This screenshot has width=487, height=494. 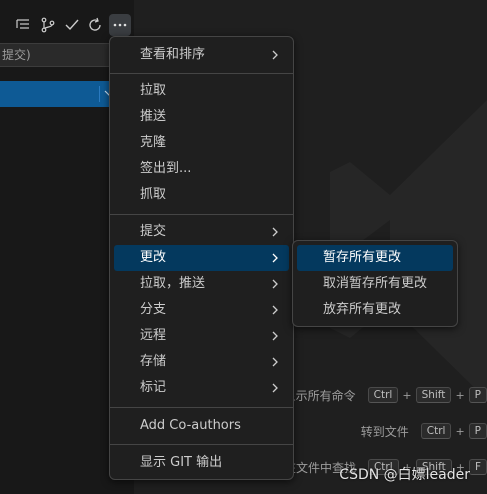 What do you see at coordinates (181, 462) in the screenshot?
I see `menu-item-label: 显示 GIT 输出` at bounding box center [181, 462].